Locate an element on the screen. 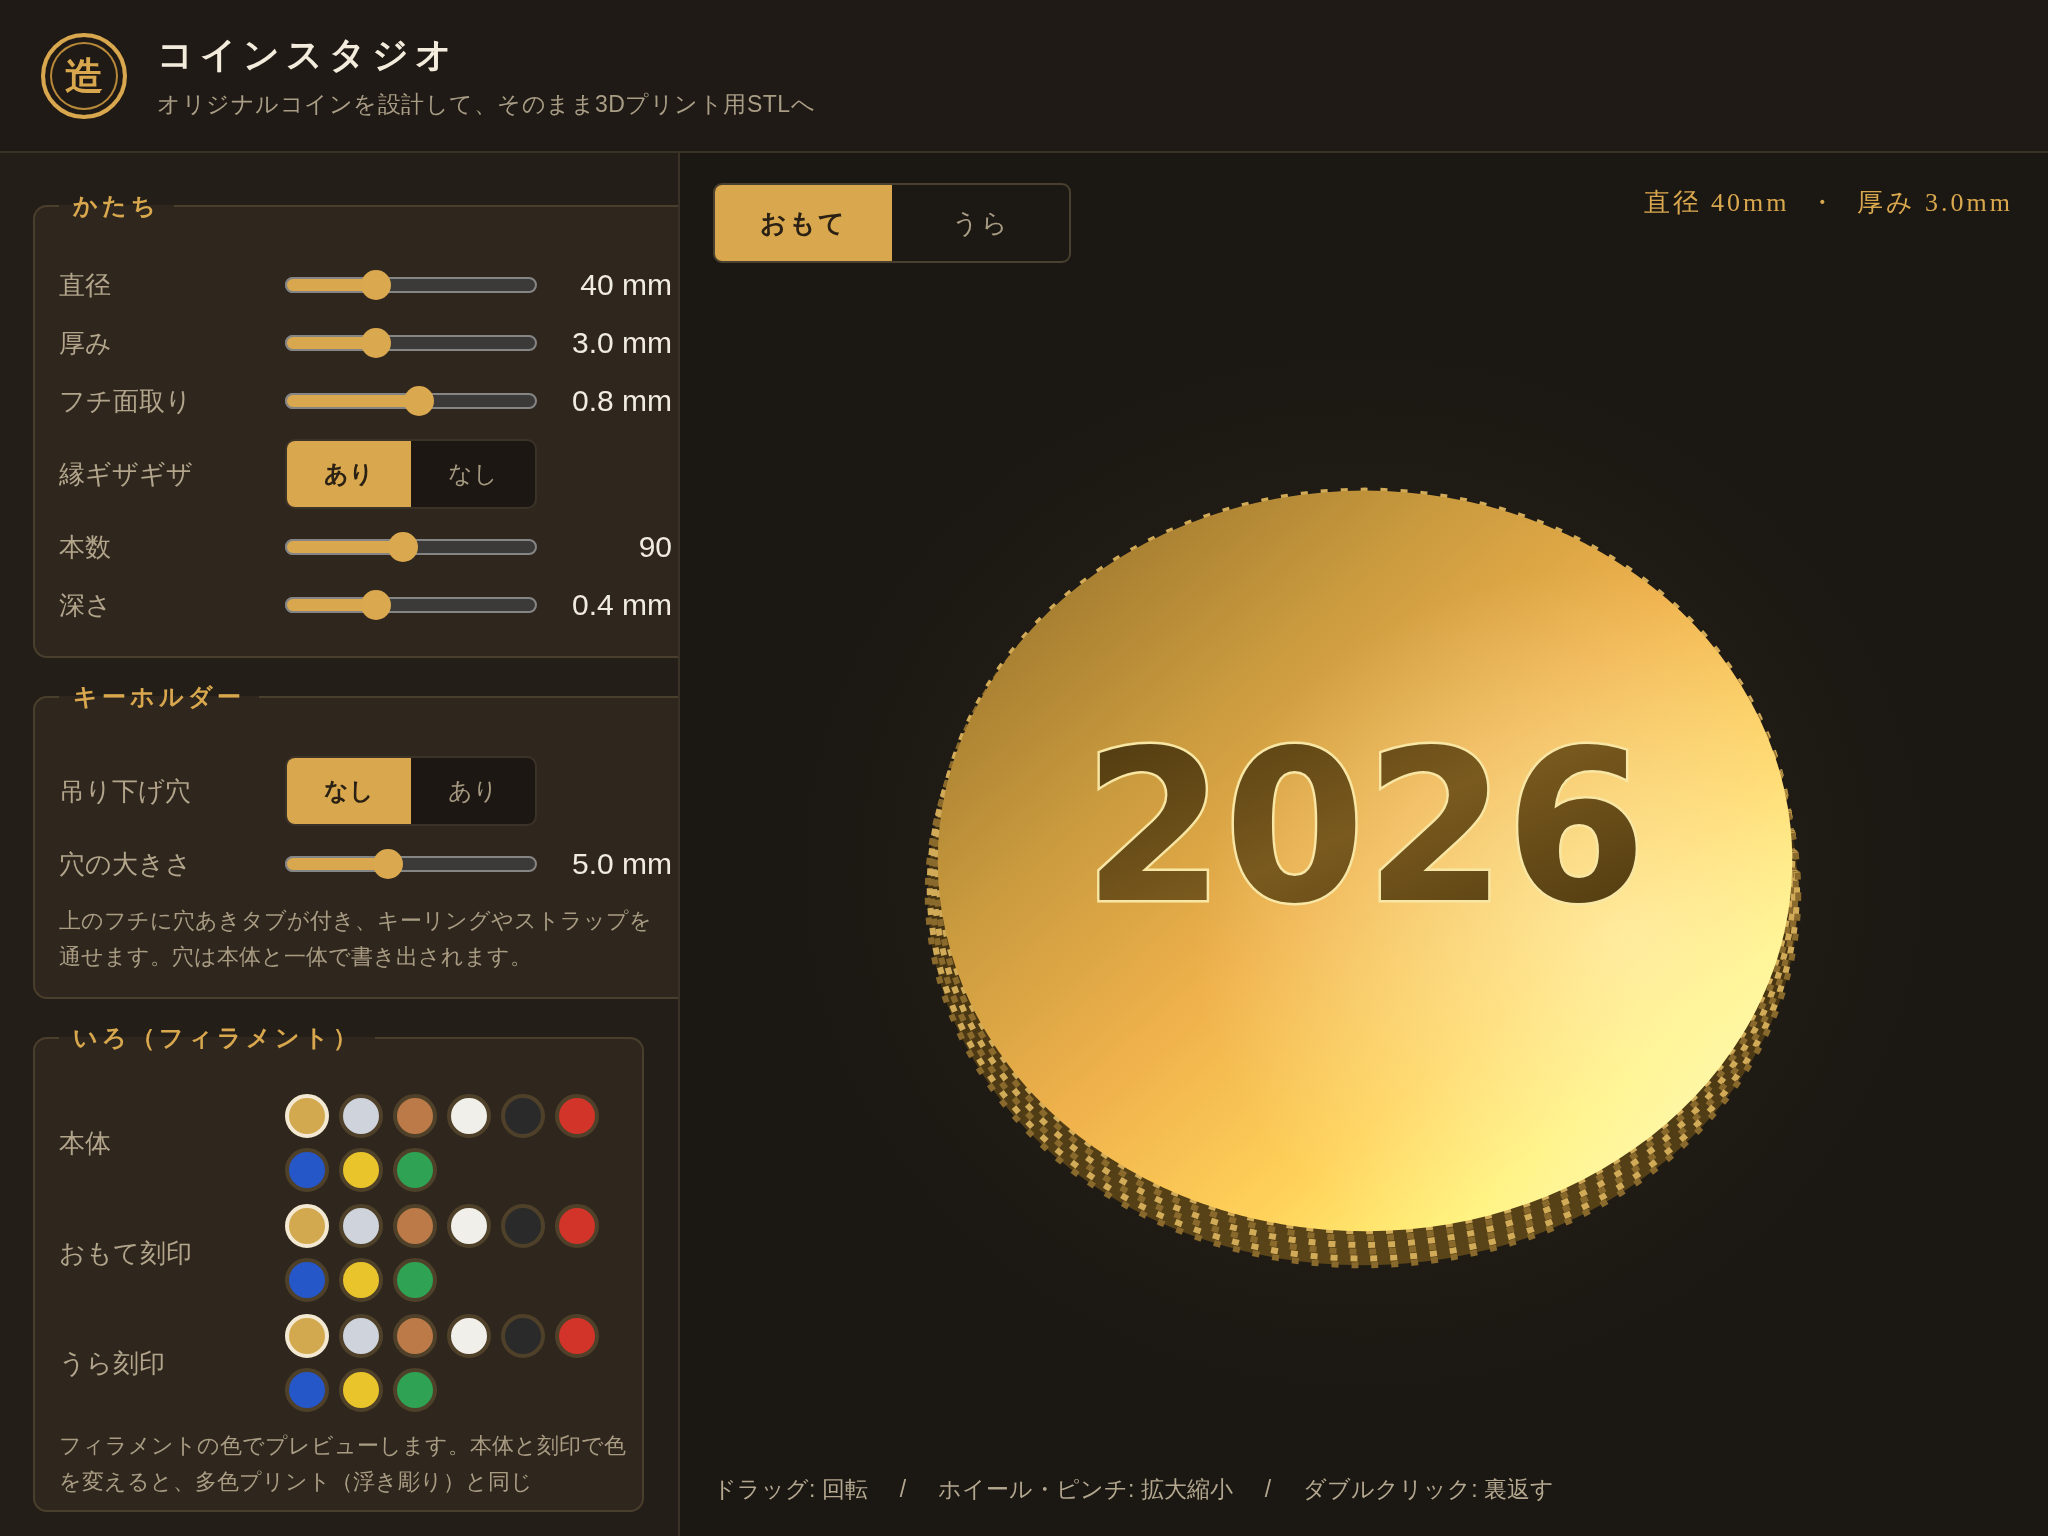 The height and width of the screenshot is (1536, 2048). setting-label: 本数 is located at coordinates (85, 547).